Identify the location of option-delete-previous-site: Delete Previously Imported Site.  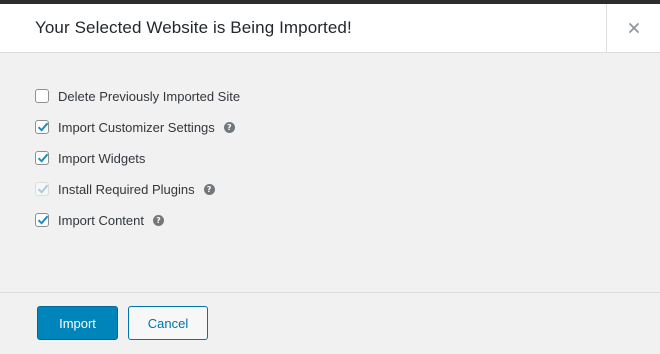
(137, 96).